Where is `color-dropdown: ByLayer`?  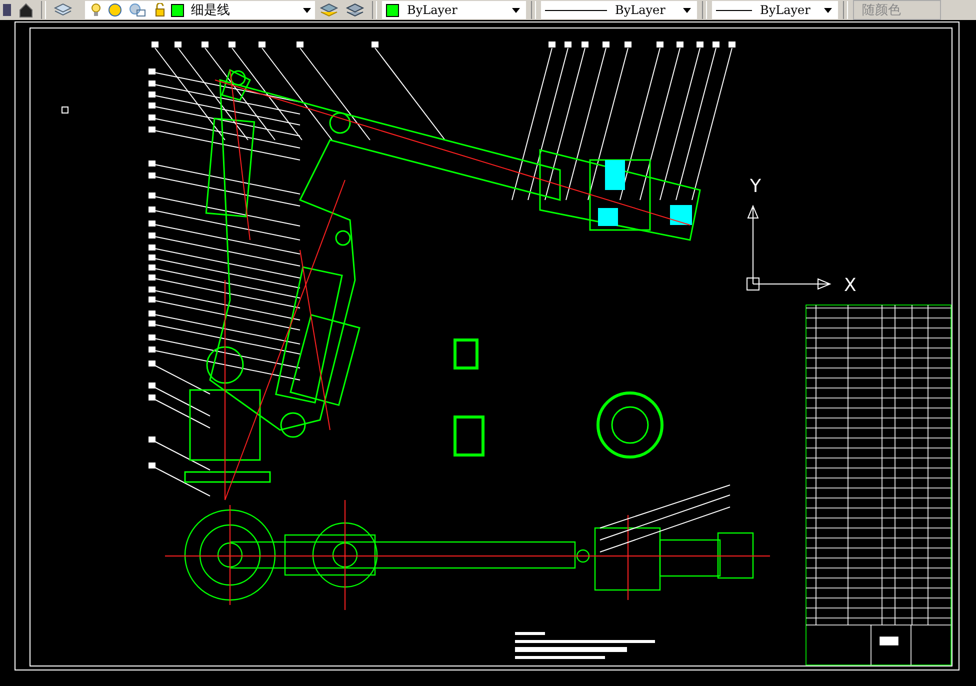 color-dropdown: ByLayer is located at coordinates (454, 10).